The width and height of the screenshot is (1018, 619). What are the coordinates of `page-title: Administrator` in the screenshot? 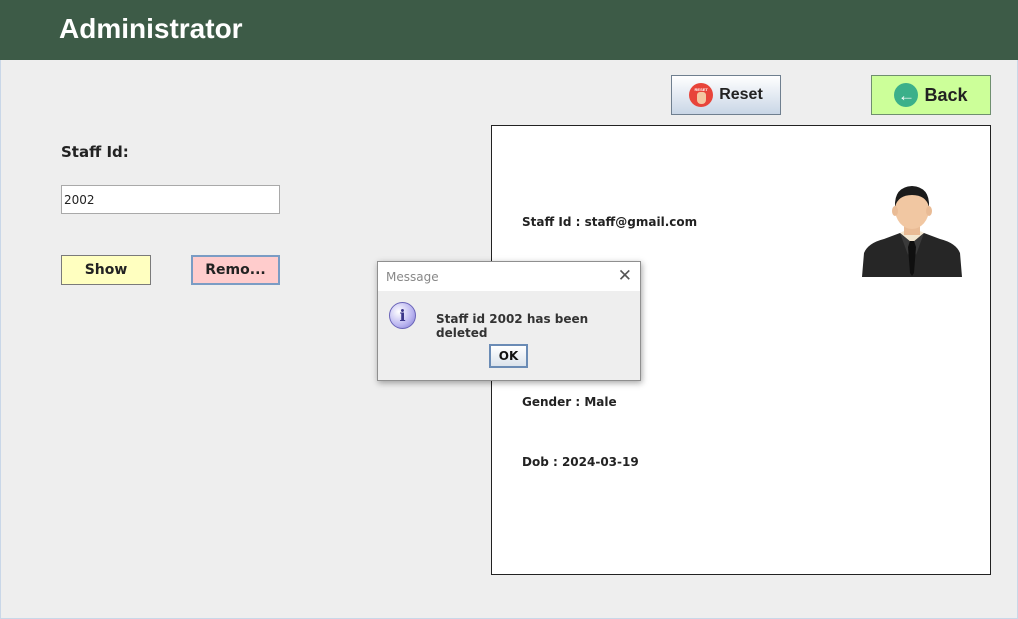 It's located at (151, 28).